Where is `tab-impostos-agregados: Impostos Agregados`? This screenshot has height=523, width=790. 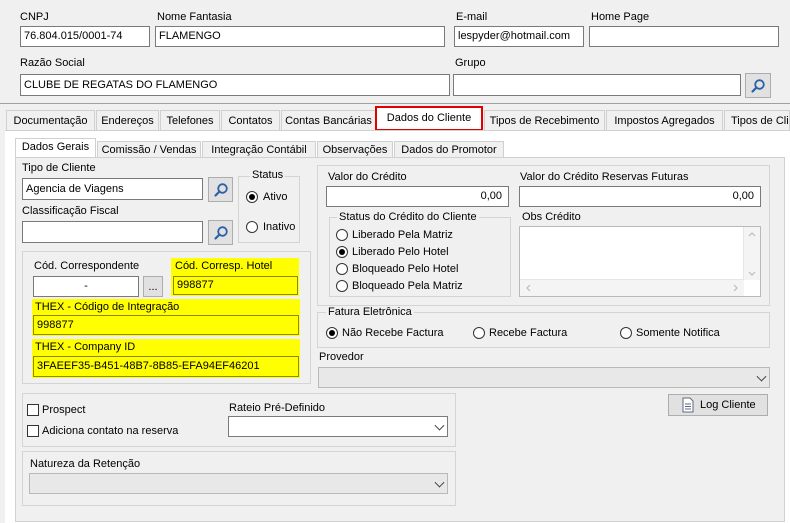 tab-impostos-agregados: Impostos Agregados is located at coordinates (664, 120).